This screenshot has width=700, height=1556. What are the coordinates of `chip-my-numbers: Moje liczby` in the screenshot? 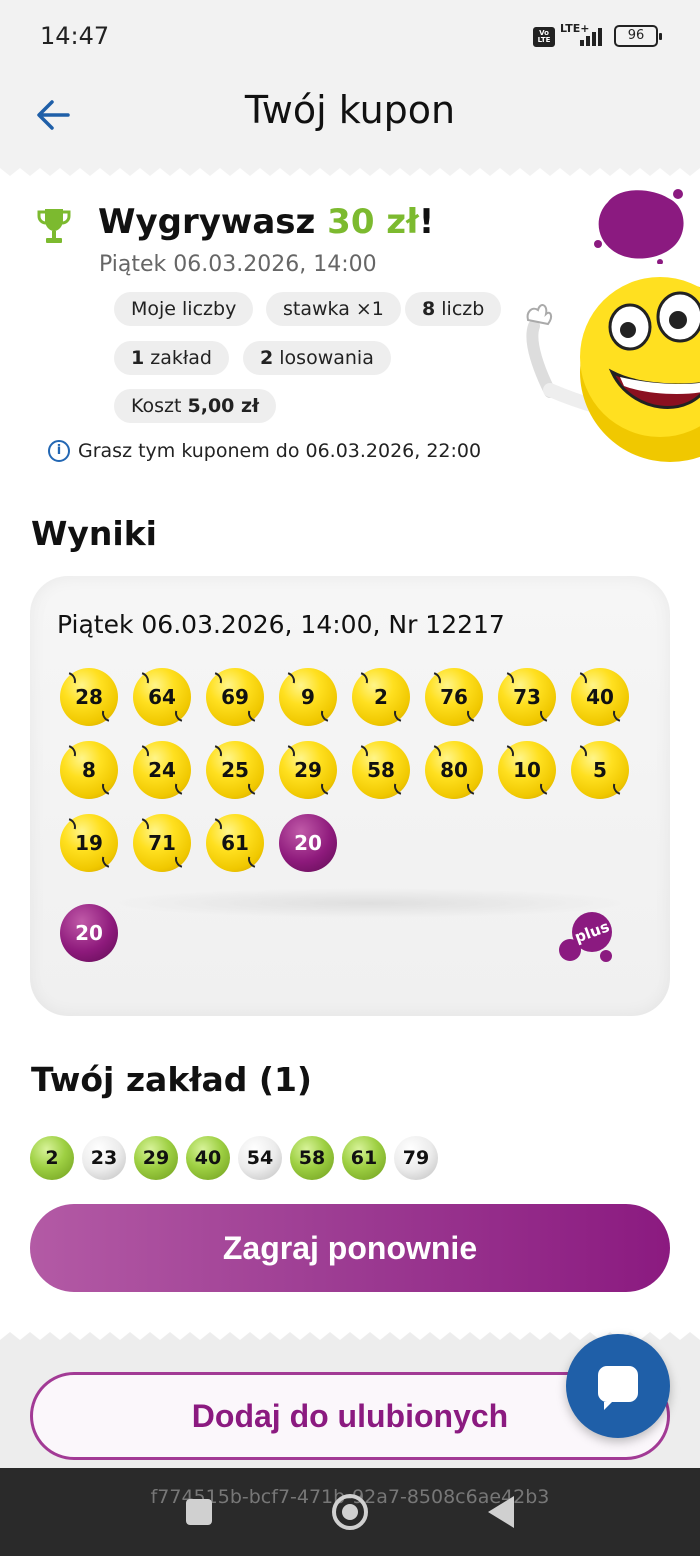 It's located at (184, 309).